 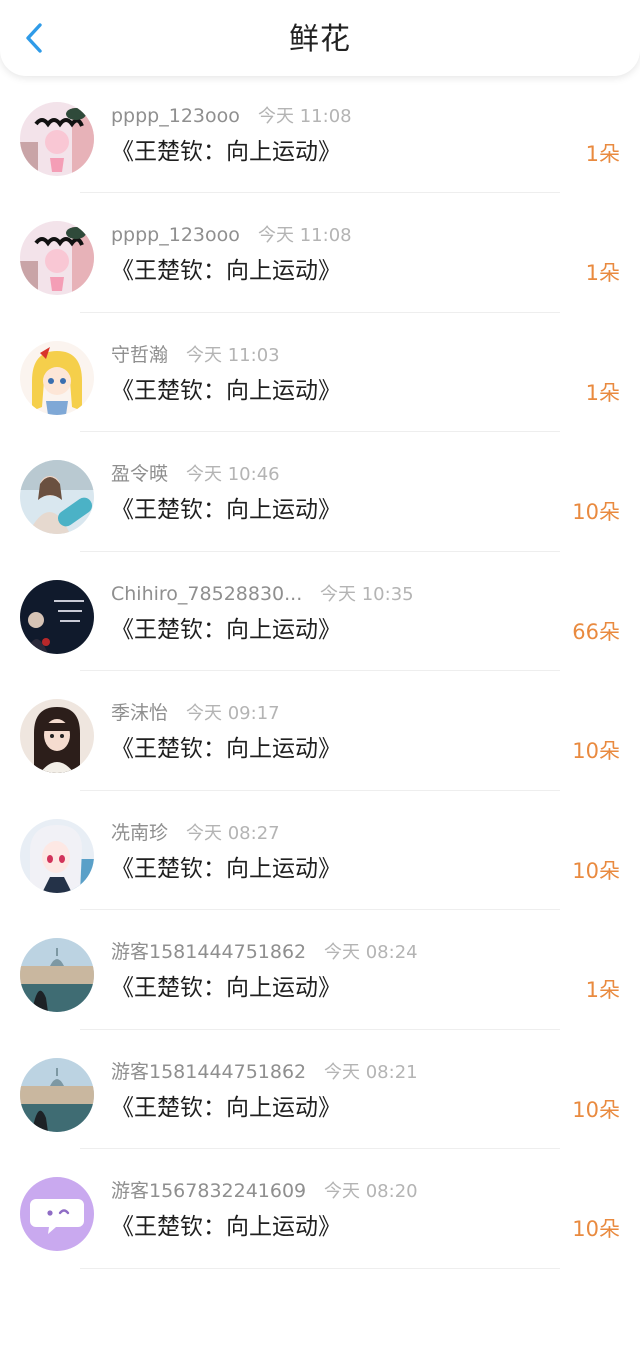 What do you see at coordinates (367, 594) in the screenshot?
I see `timestamp: 今天 10:35` at bounding box center [367, 594].